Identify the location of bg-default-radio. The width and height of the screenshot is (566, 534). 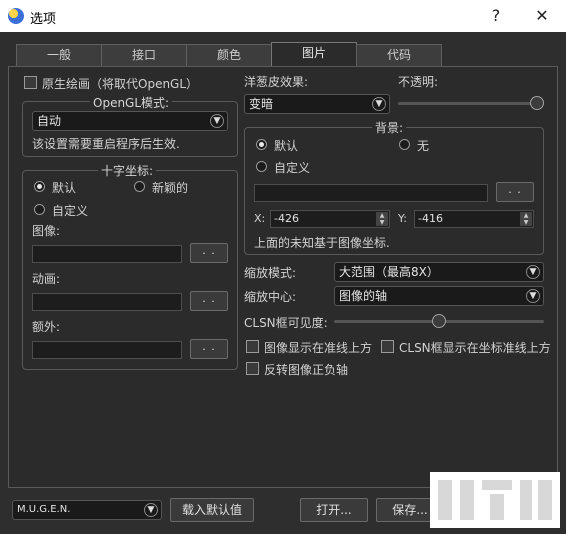
(261, 144).